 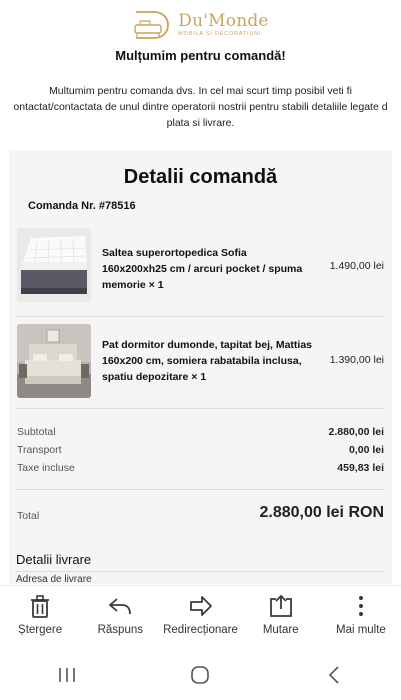 What do you see at coordinates (120, 630) in the screenshot?
I see `reply-label: Răspuns` at bounding box center [120, 630].